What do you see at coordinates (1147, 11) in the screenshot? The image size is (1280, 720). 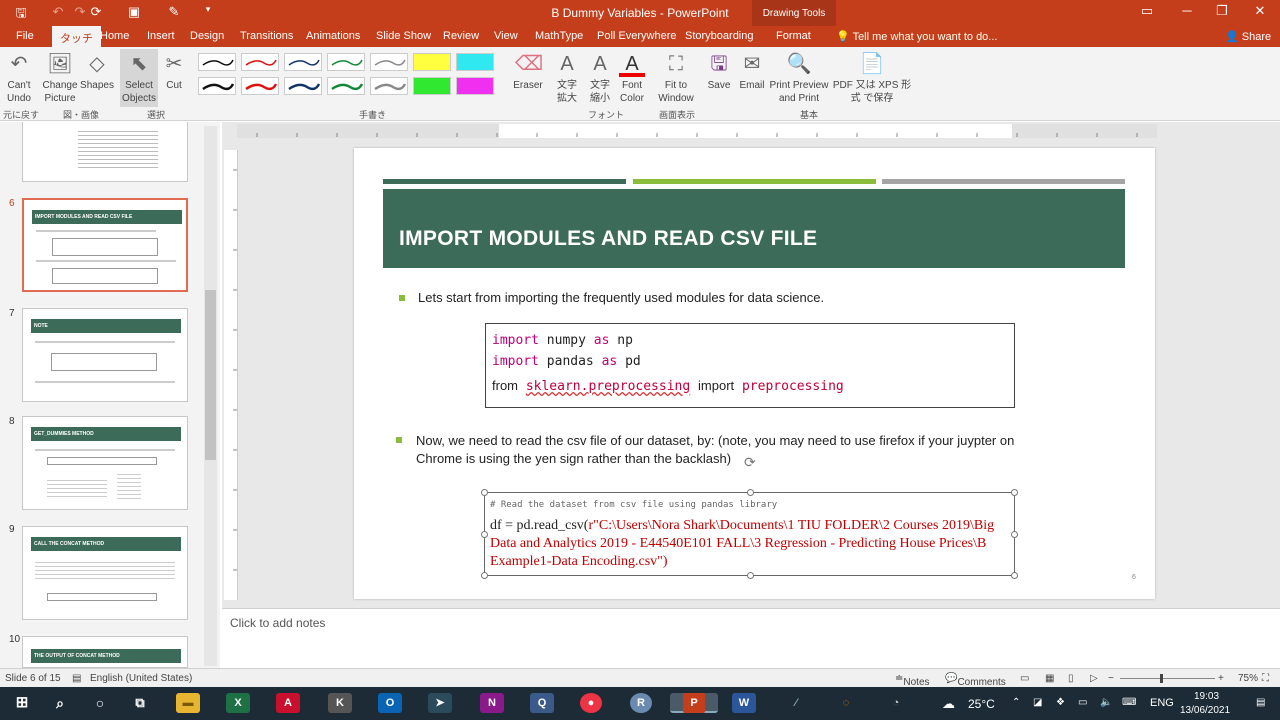 I see `ribbon-display-icon: ▭` at bounding box center [1147, 11].